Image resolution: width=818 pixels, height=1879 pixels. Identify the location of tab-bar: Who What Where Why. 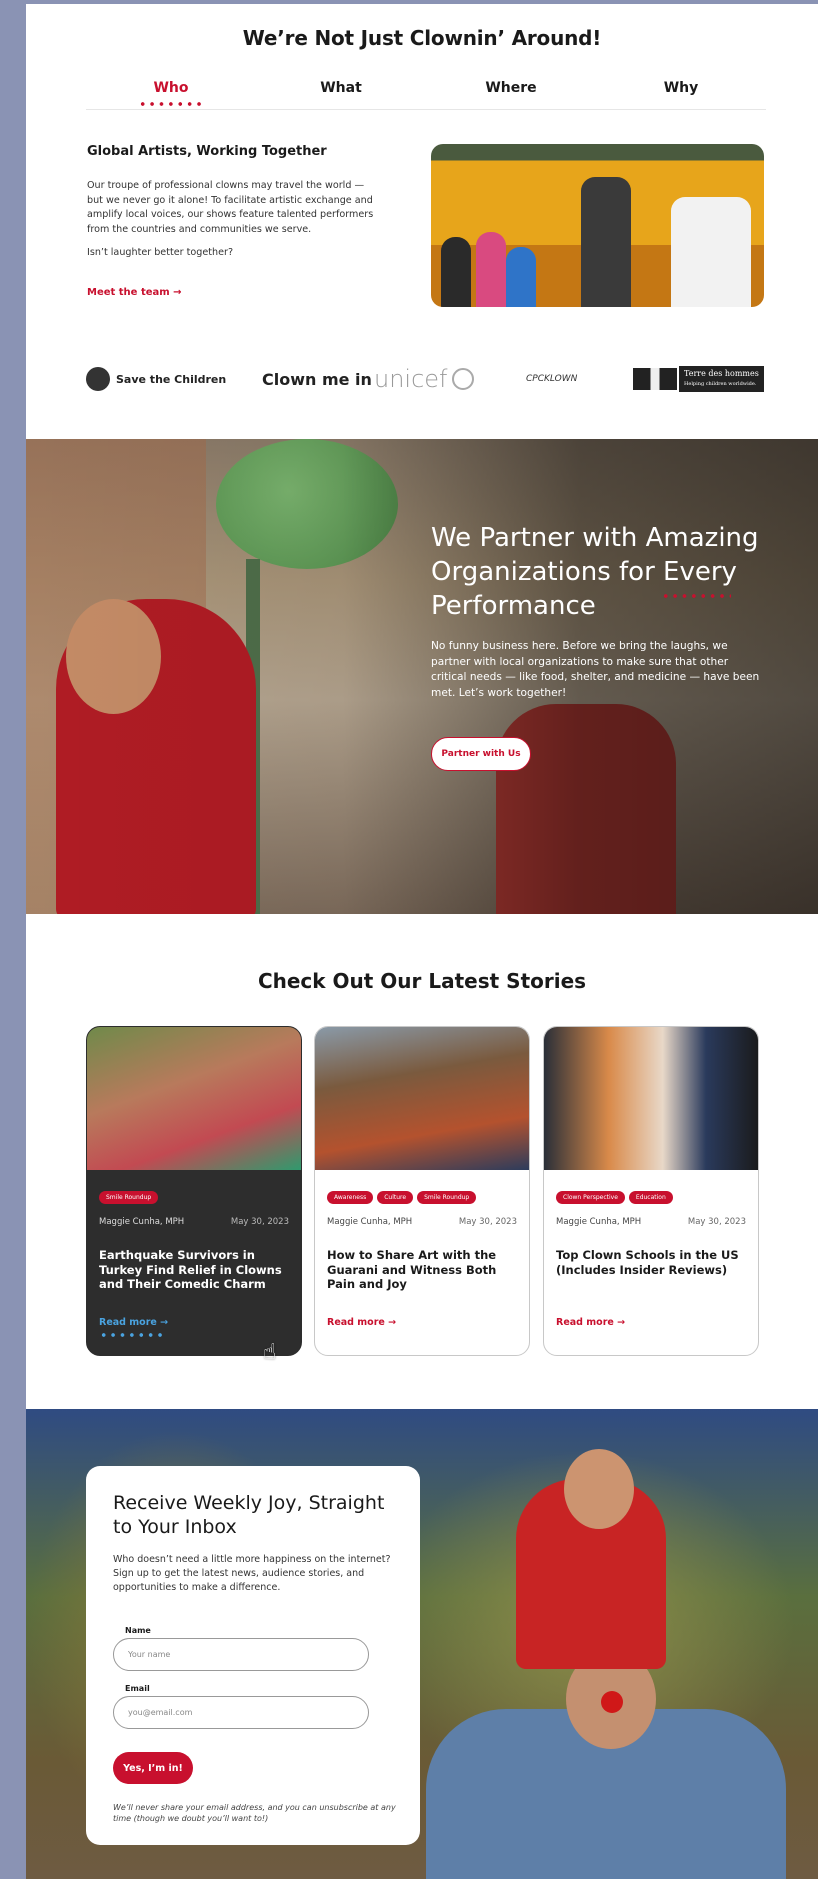
(426, 95).